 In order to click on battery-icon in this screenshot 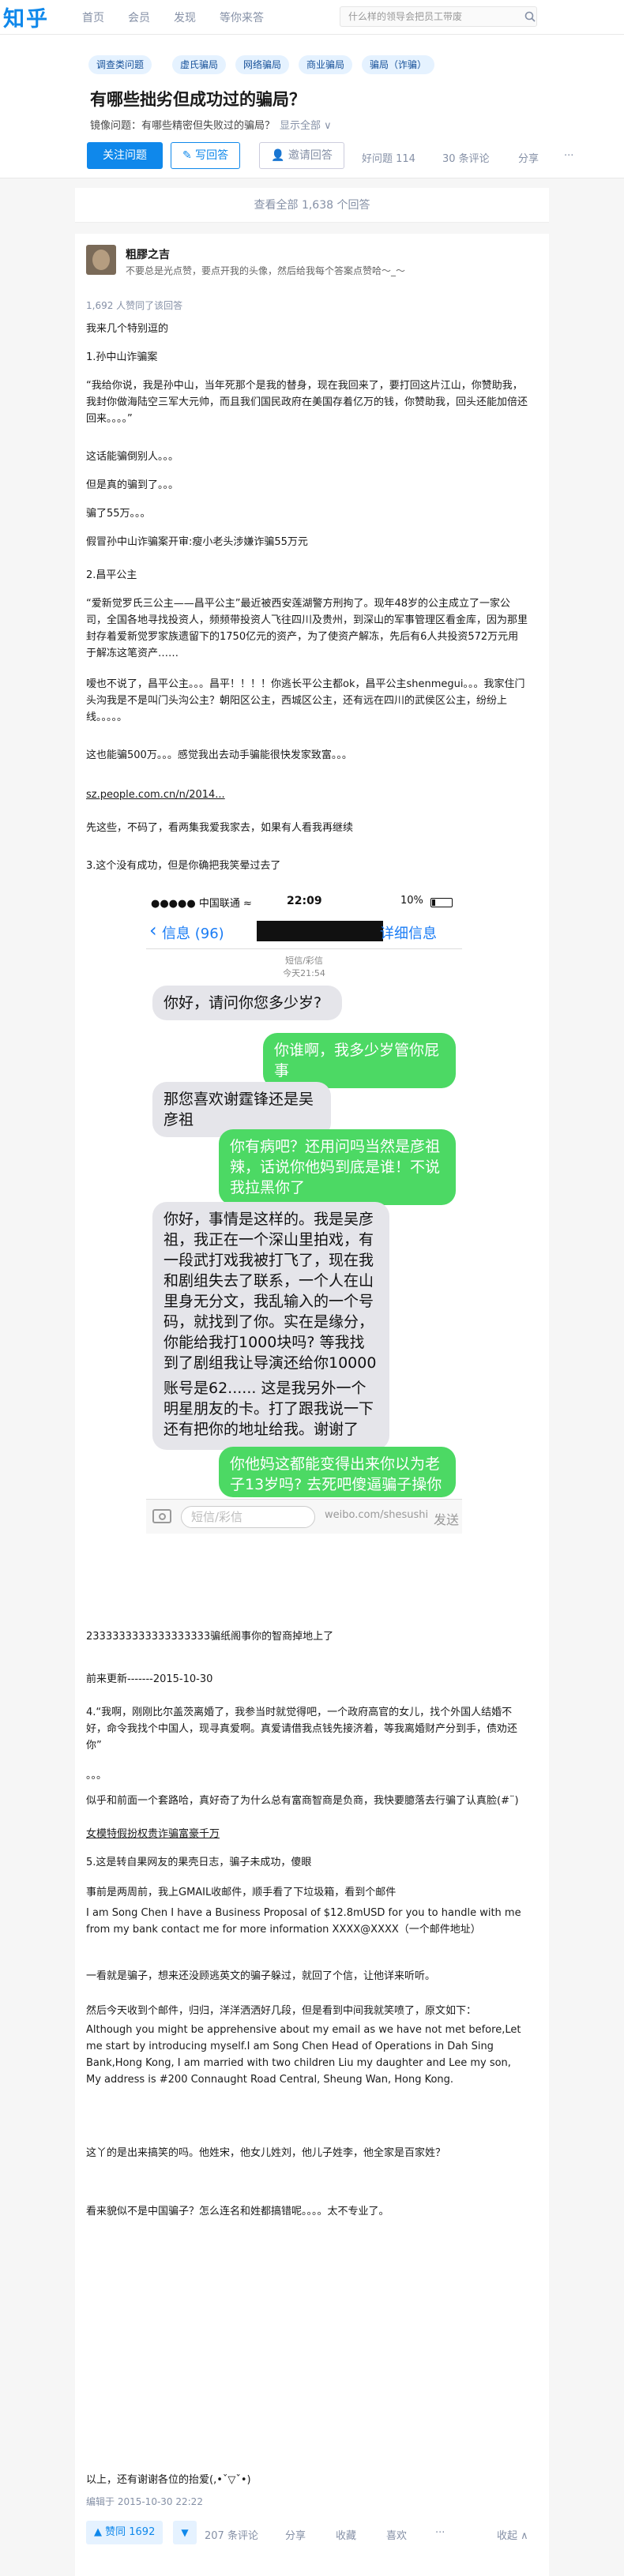, I will do `click(441, 902)`.